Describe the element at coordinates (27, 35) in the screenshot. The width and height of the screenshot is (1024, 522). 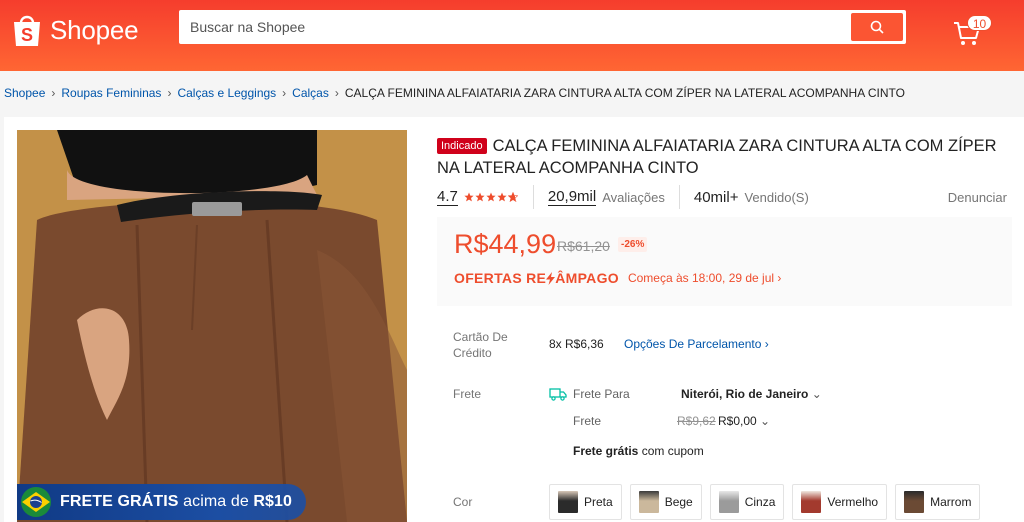
I see `svg-text: S` at that location.